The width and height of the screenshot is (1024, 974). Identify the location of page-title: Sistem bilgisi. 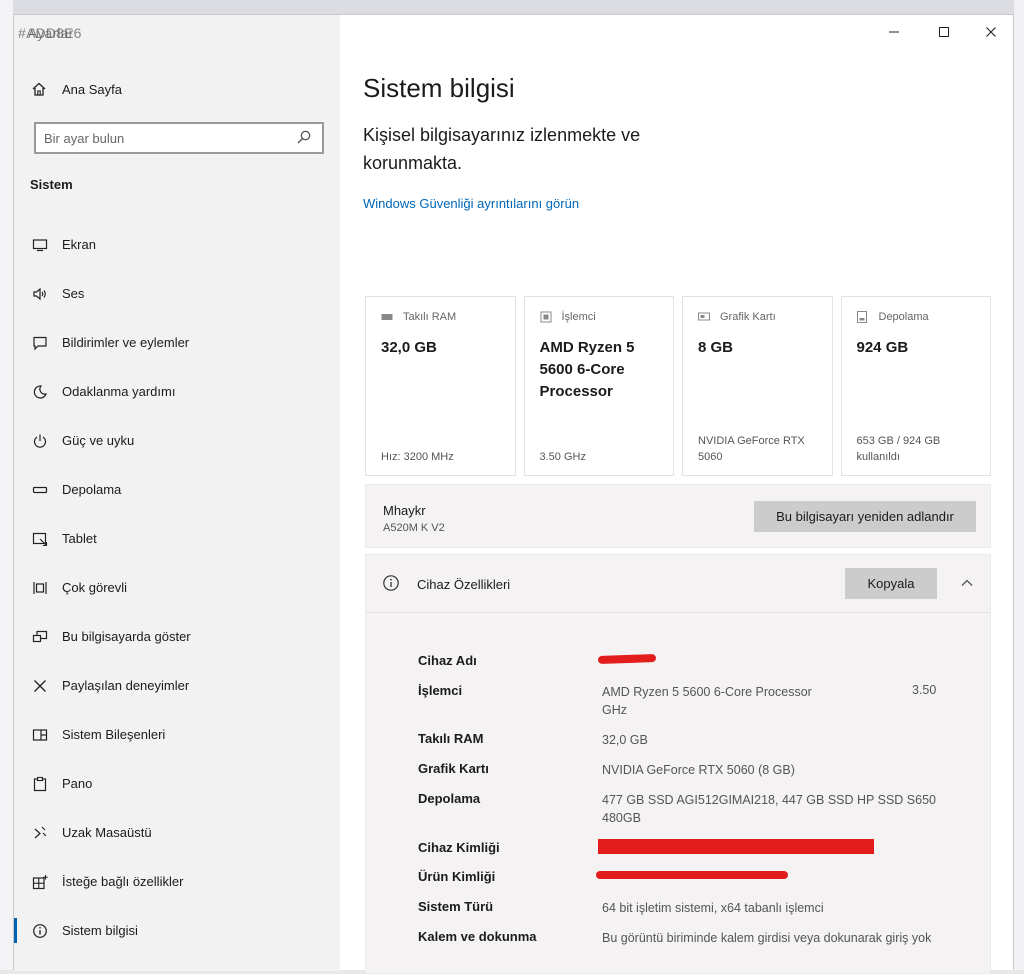
(439, 88).